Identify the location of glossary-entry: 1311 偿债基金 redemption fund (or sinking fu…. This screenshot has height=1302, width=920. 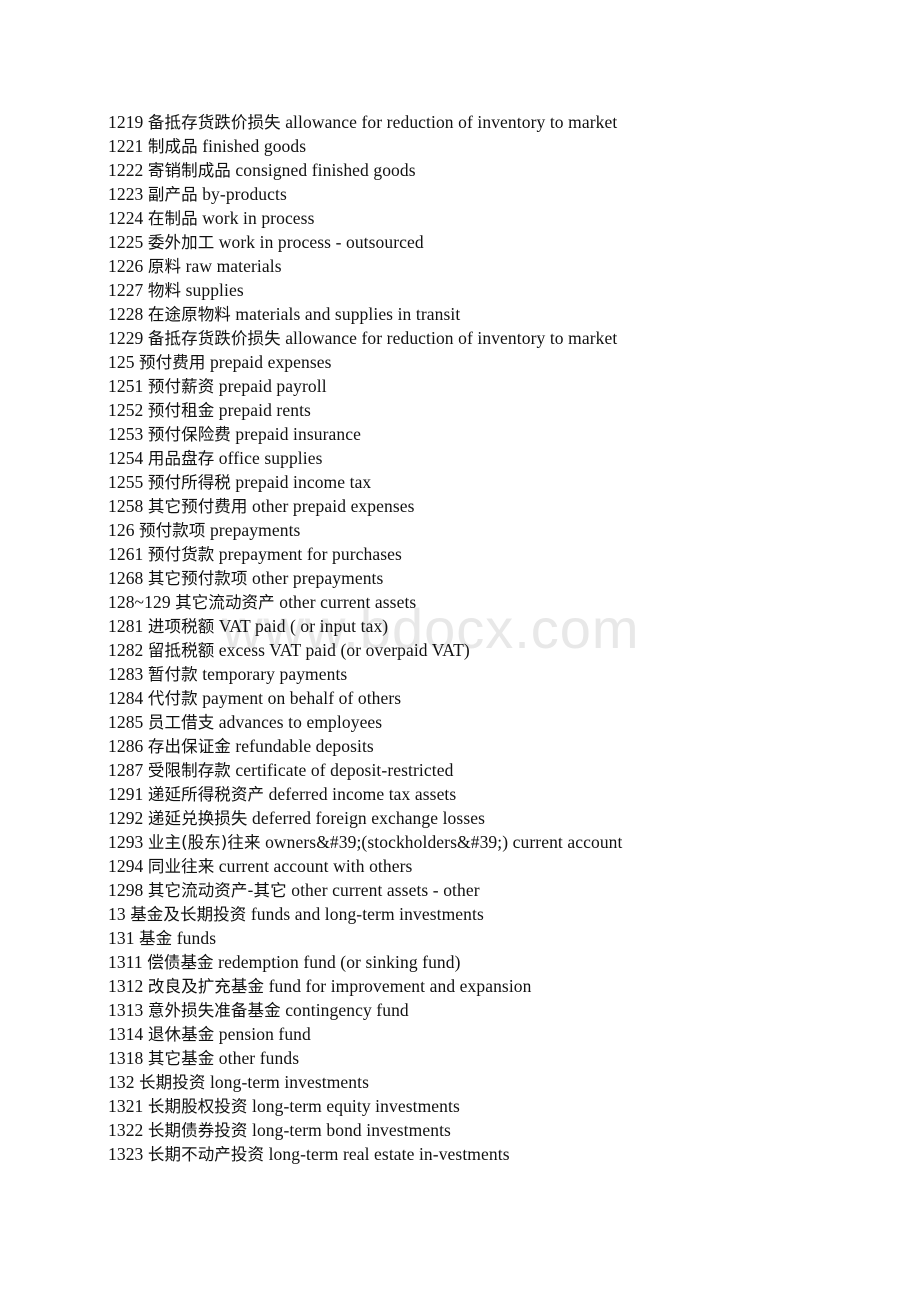
(503, 962).